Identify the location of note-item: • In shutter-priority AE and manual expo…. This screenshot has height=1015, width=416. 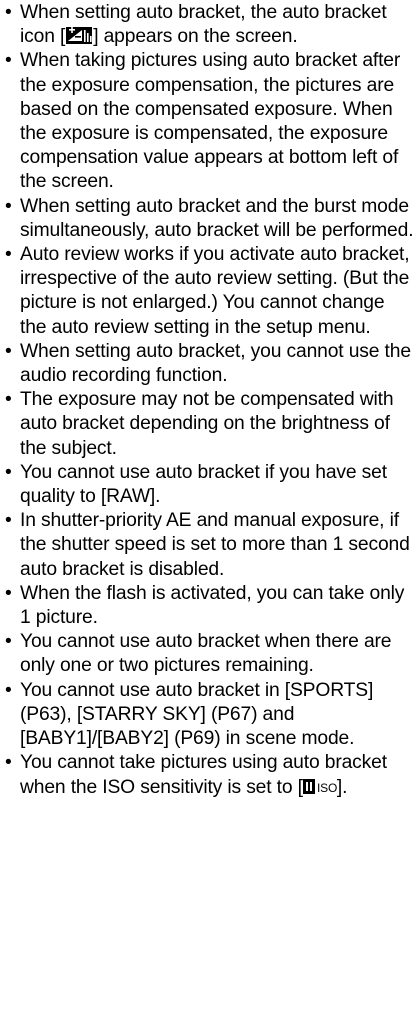
(209, 545).